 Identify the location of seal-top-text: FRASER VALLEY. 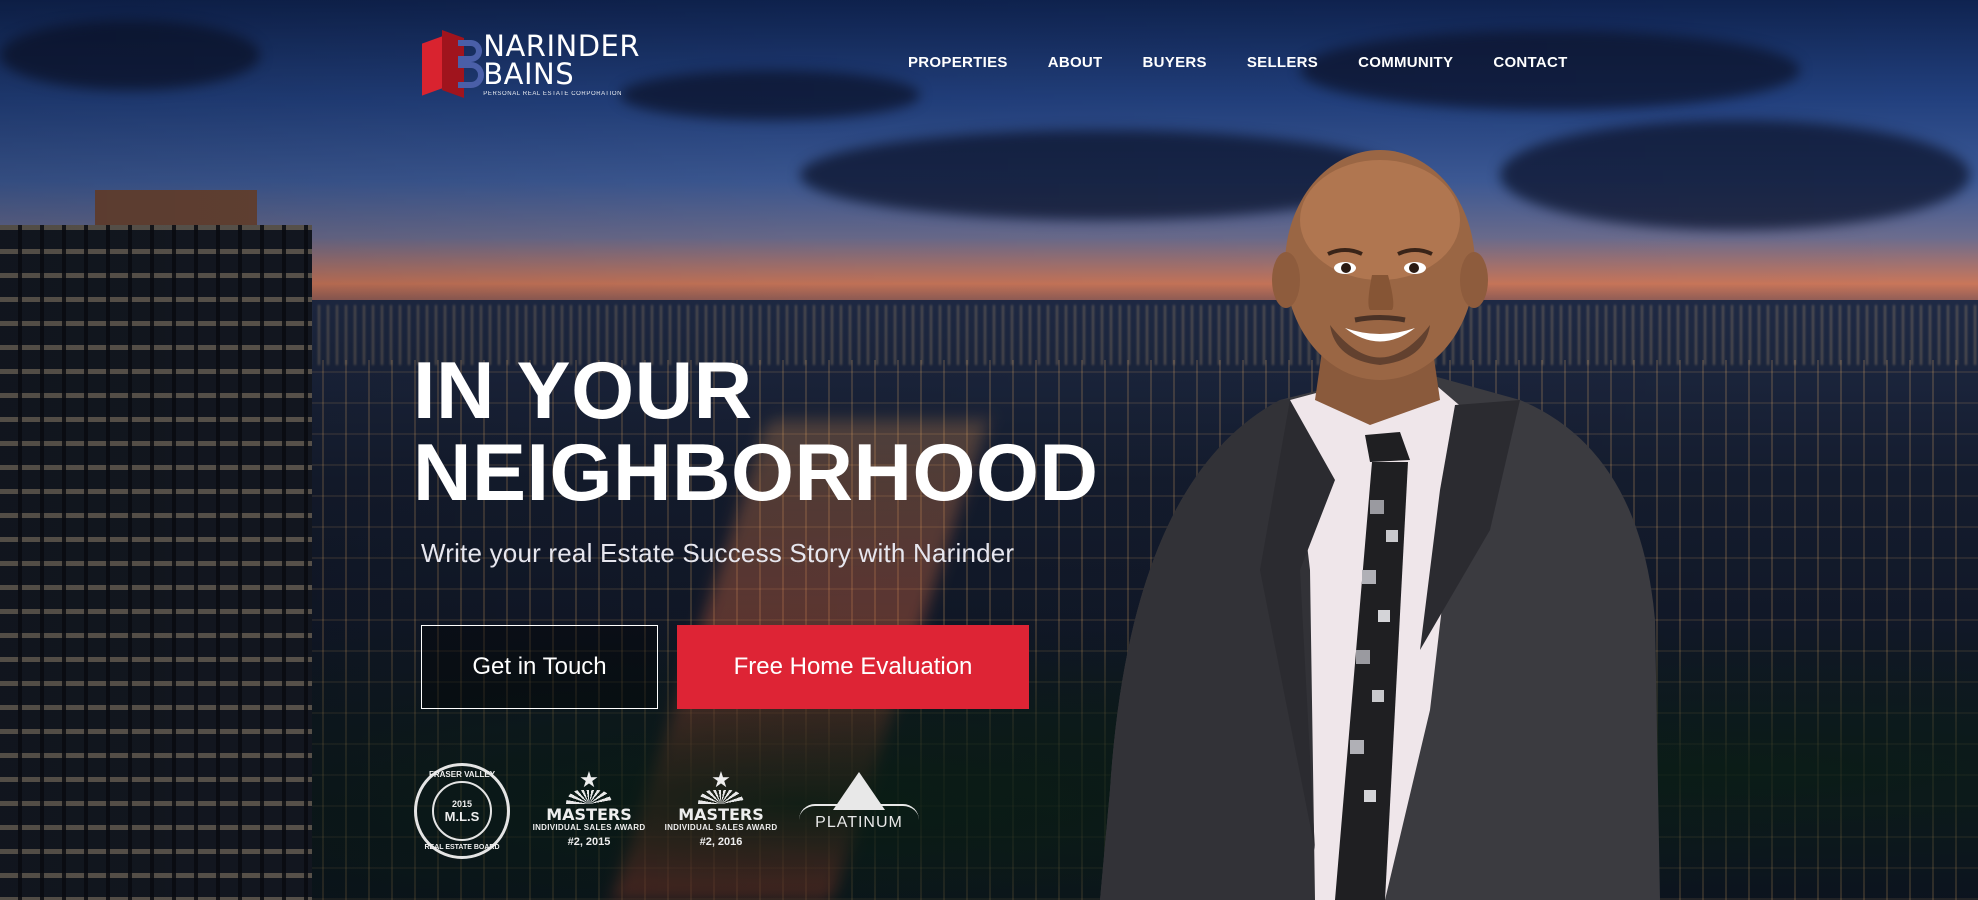
(462, 774).